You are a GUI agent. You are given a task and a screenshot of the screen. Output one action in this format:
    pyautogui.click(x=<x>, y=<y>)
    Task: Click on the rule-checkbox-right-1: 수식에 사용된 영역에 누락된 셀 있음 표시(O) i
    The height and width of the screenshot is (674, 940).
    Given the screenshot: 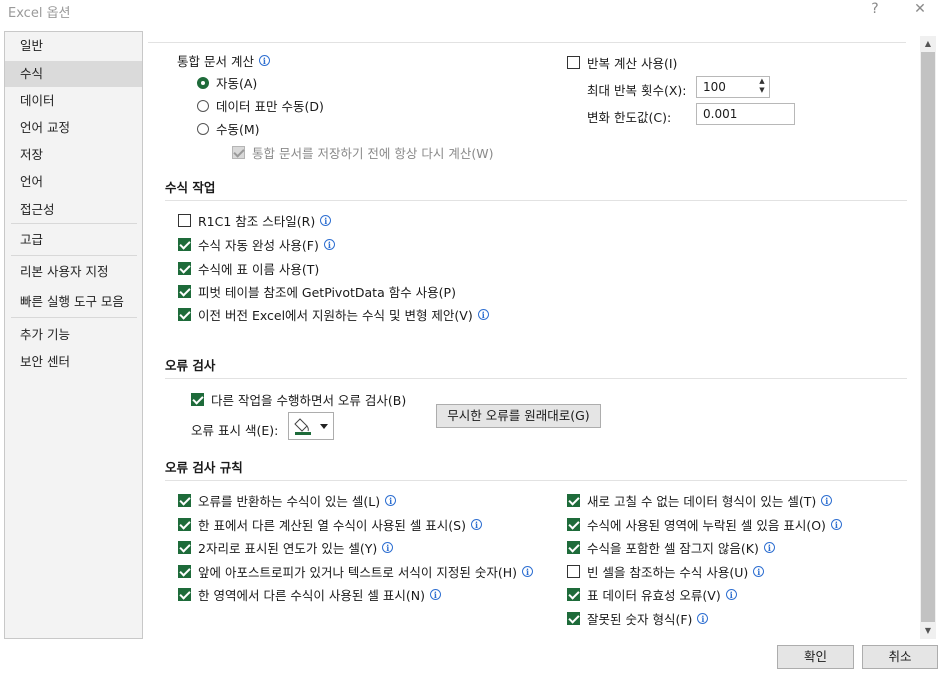 What is the action you would take?
    pyautogui.click(x=704, y=524)
    